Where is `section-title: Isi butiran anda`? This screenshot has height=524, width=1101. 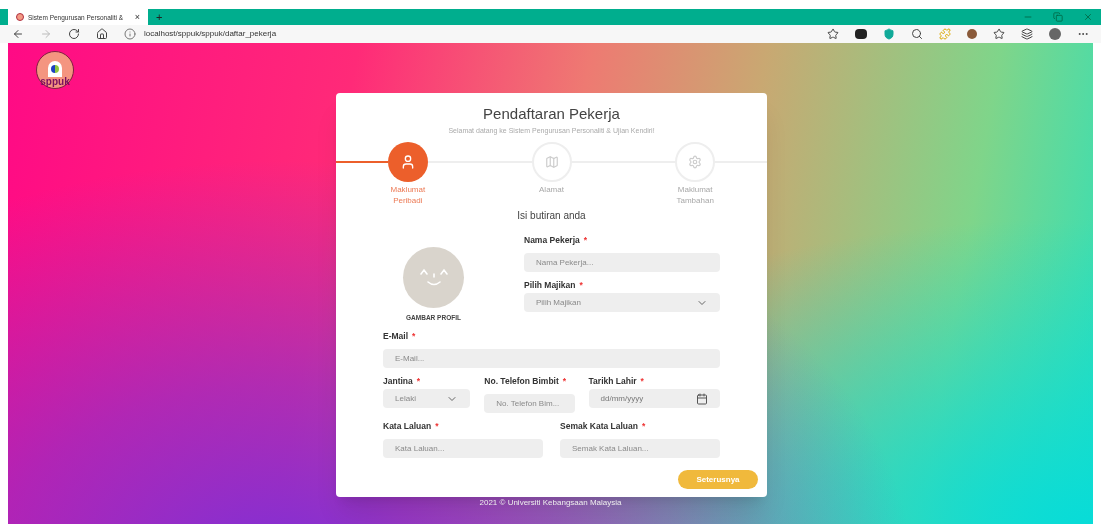 section-title: Isi butiran anda is located at coordinates (551, 216).